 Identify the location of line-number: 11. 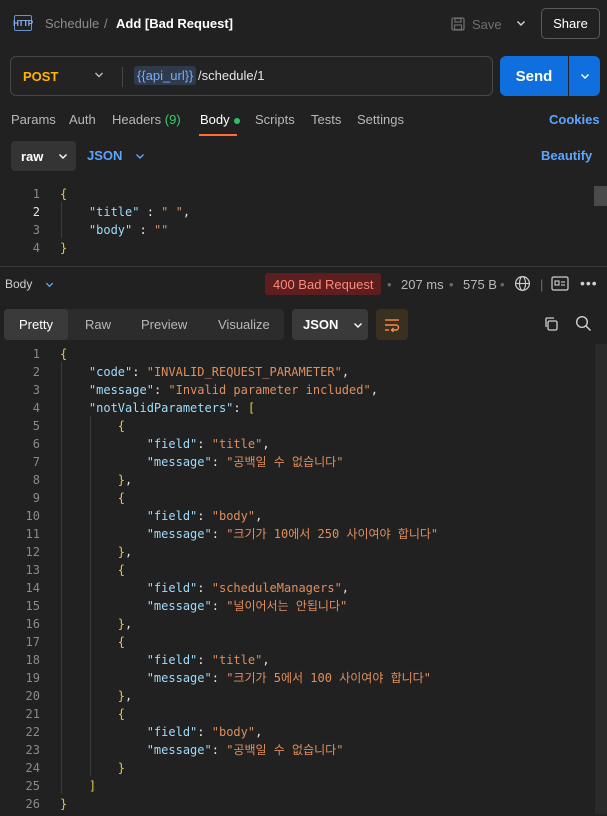
(32, 534).